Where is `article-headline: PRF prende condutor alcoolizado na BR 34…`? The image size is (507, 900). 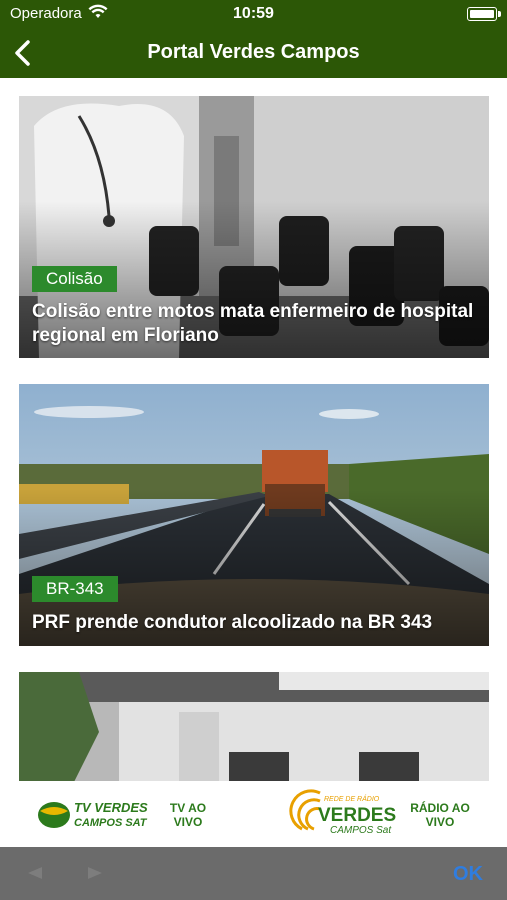 article-headline: PRF prende condutor alcoolizado na BR 34… is located at coordinates (232, 622).